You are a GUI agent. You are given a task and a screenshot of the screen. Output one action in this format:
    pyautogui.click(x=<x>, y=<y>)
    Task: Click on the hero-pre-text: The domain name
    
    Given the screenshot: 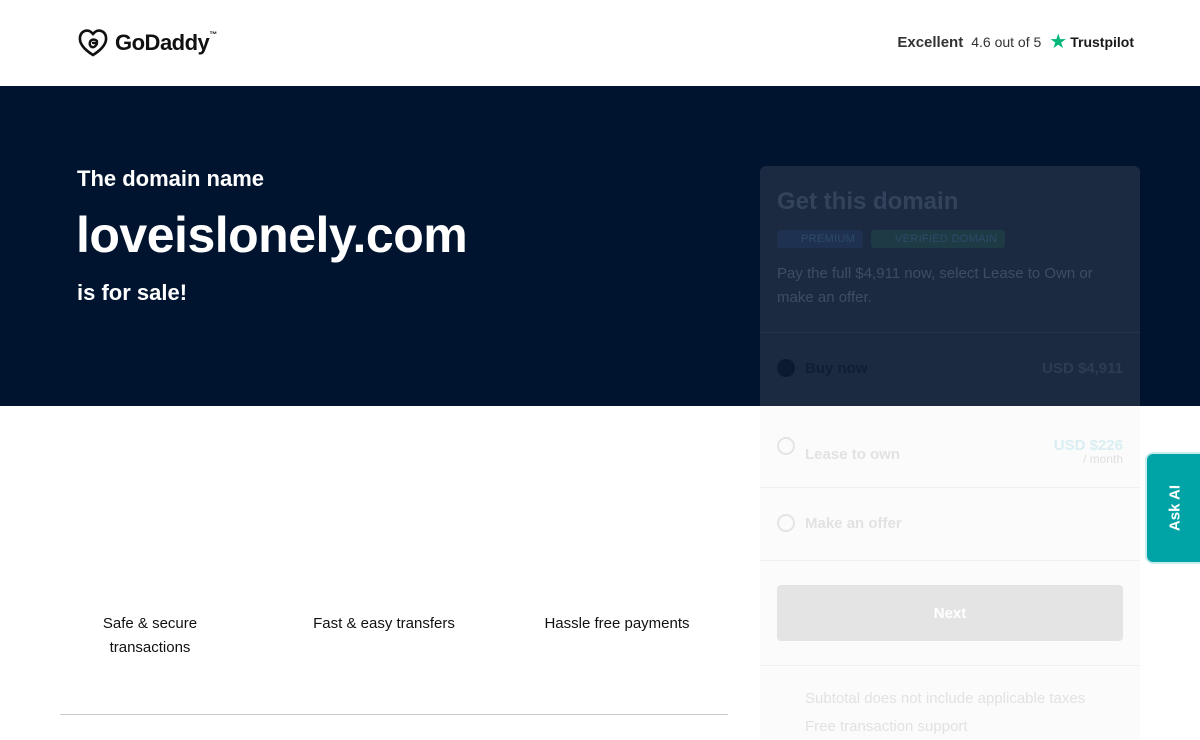 What is the action you would take?
    pyautogui.click(x=171, y=178)
    